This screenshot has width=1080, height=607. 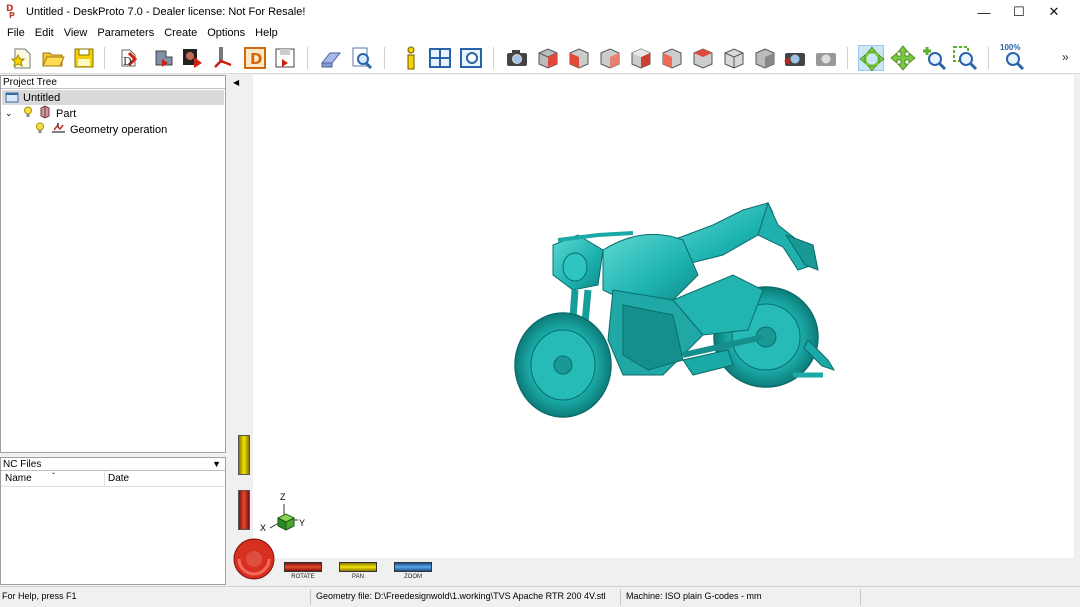 I want to click on import-vector-icon, so click(x=163, y=58).